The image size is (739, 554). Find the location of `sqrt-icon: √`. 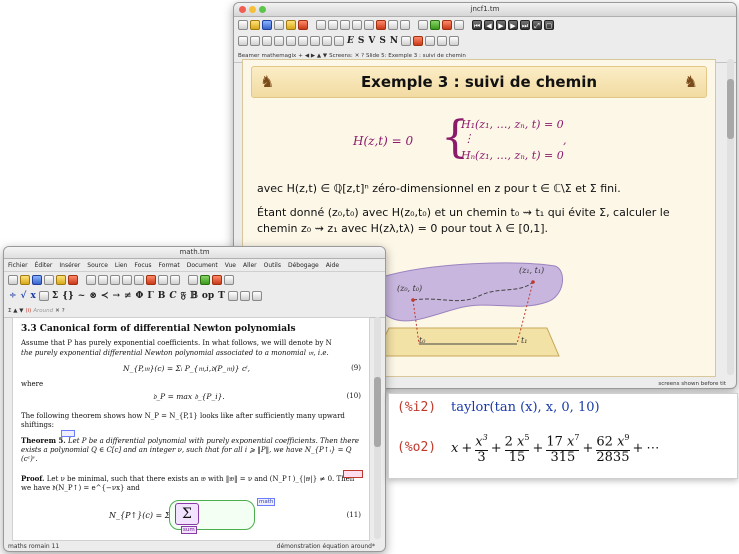

sqrt-icon: √ is located at coordinates (24, 296).